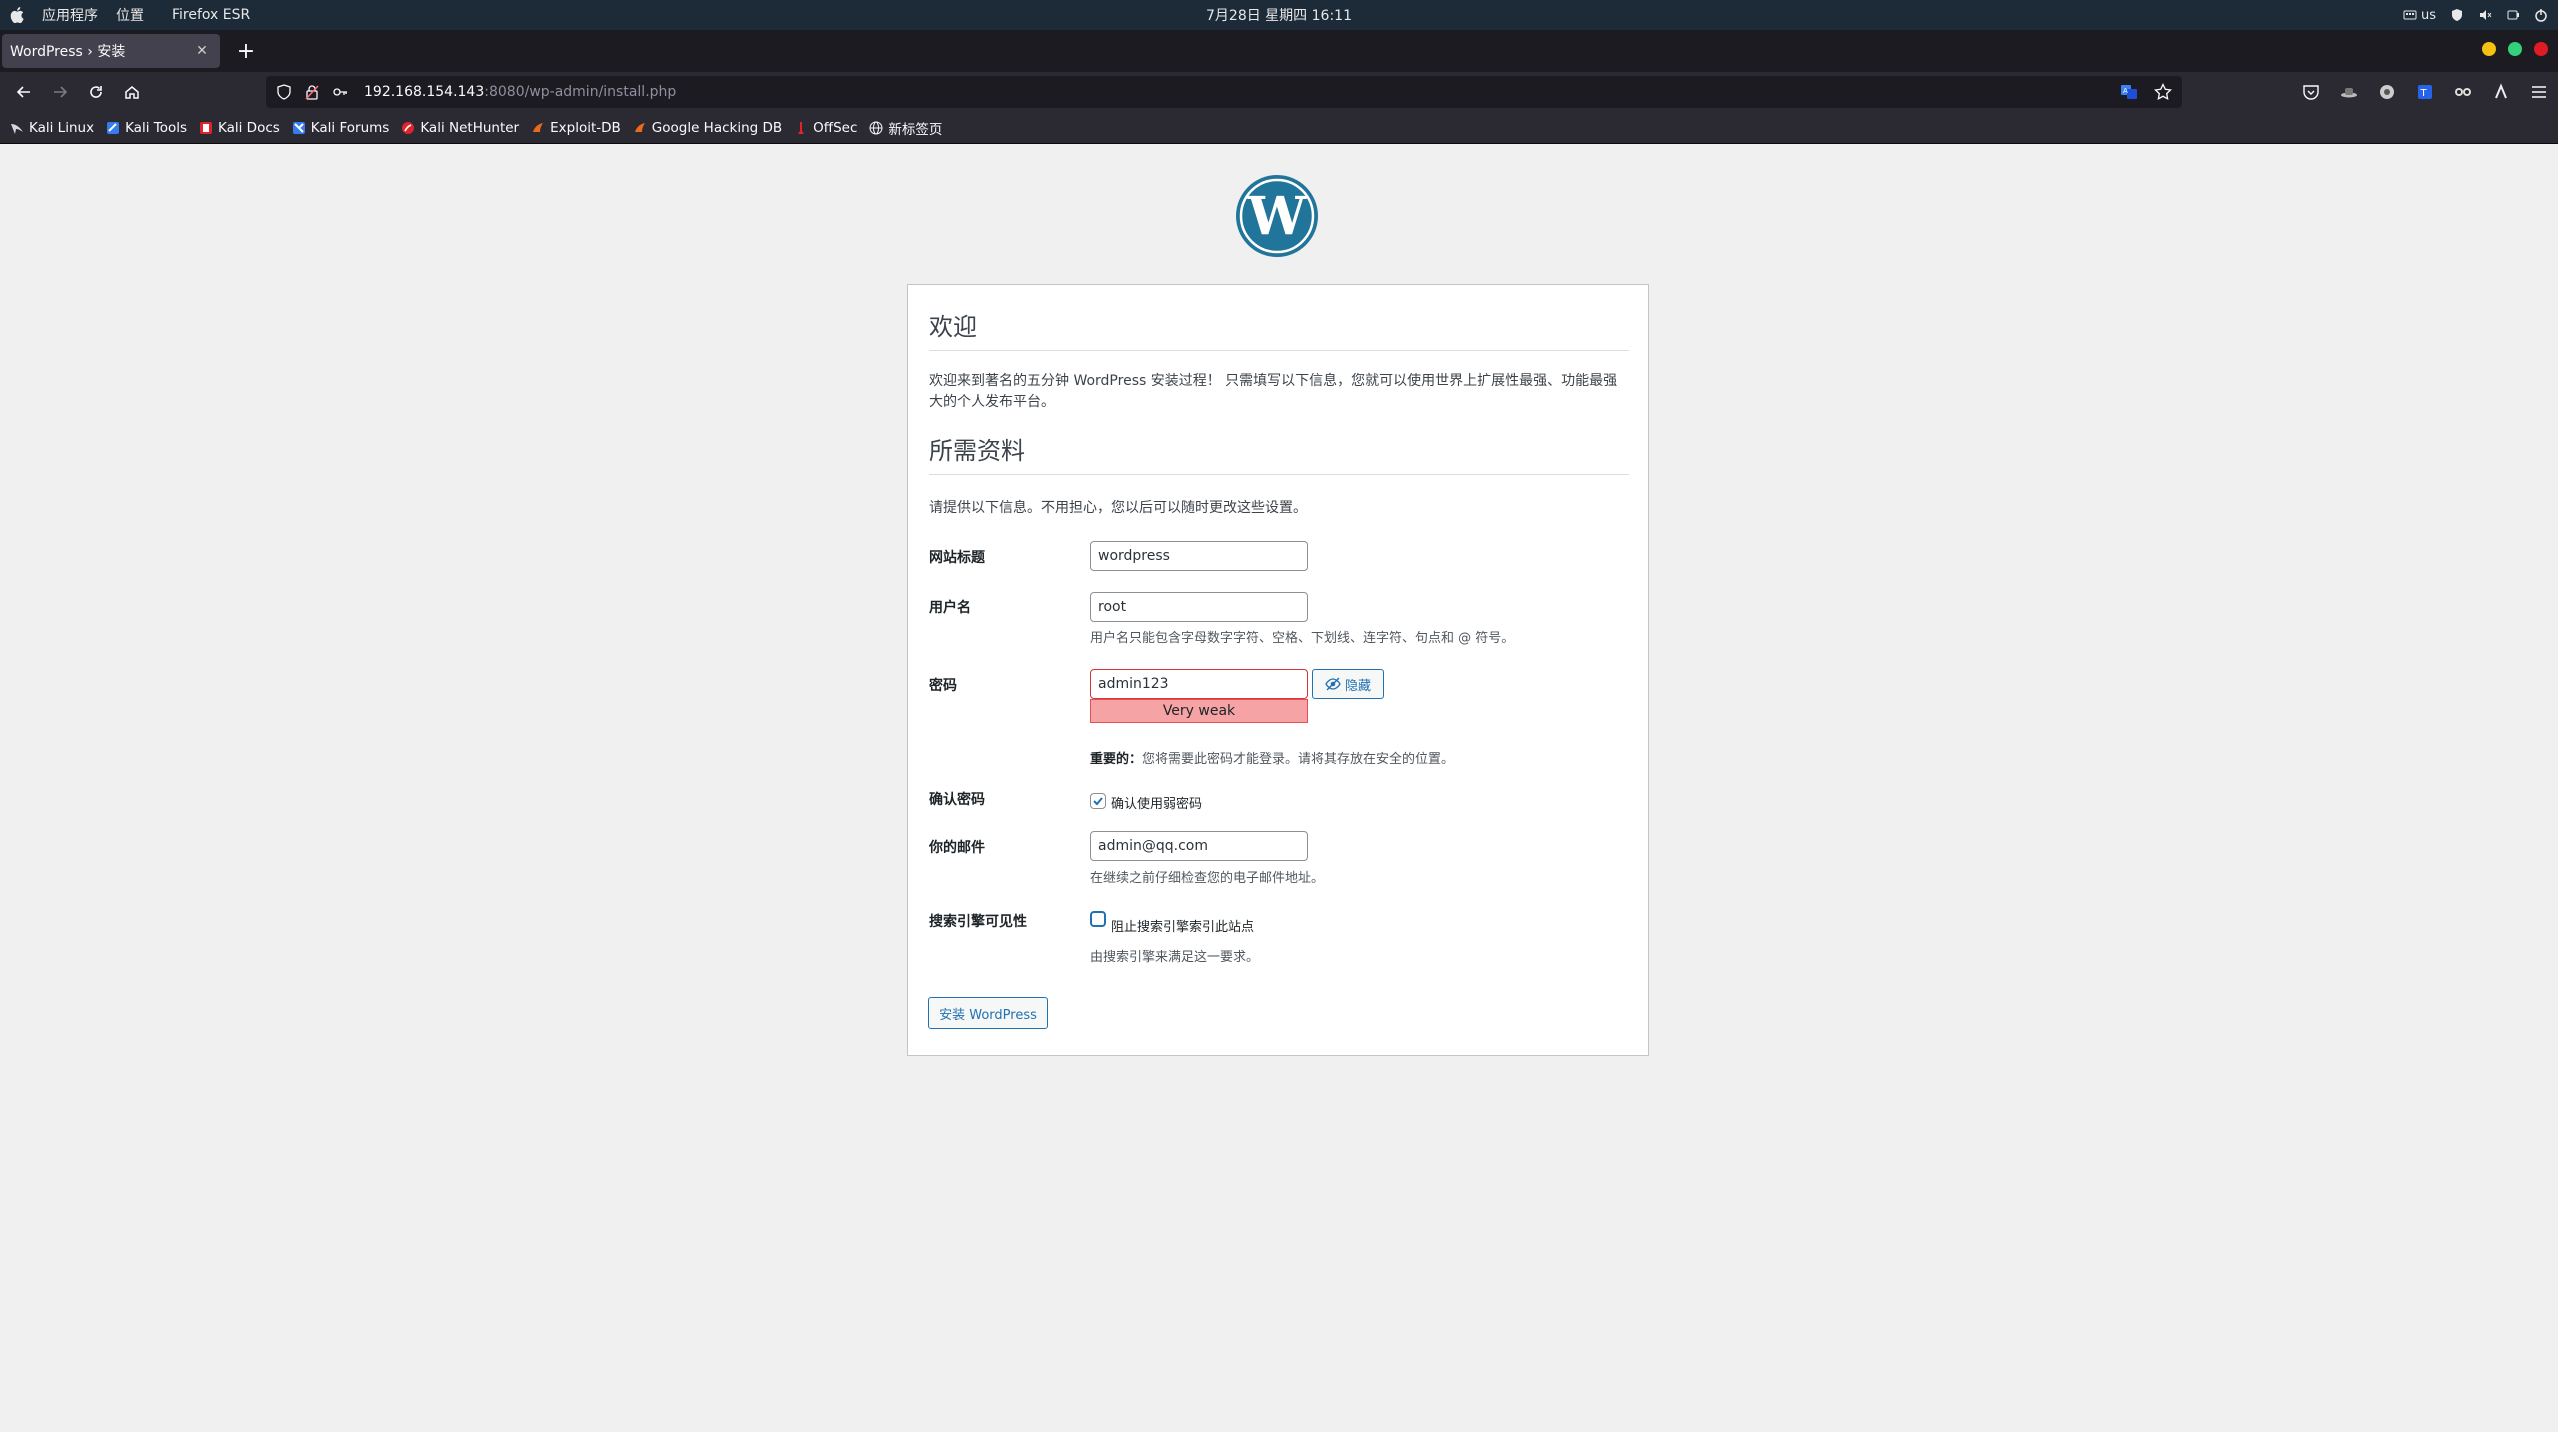 This screenshot has height=1432, width=2558. I want to click on hat-extension-icon, so click(2349, 92).